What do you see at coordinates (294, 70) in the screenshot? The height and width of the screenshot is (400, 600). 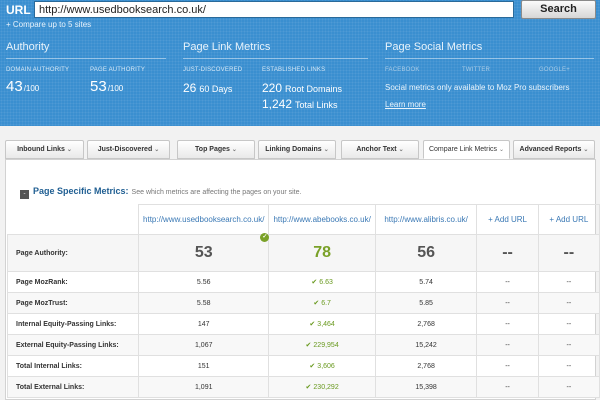 I see `established-links-label: ESTABLISHED LINKS` at bounding box center [294, 70].